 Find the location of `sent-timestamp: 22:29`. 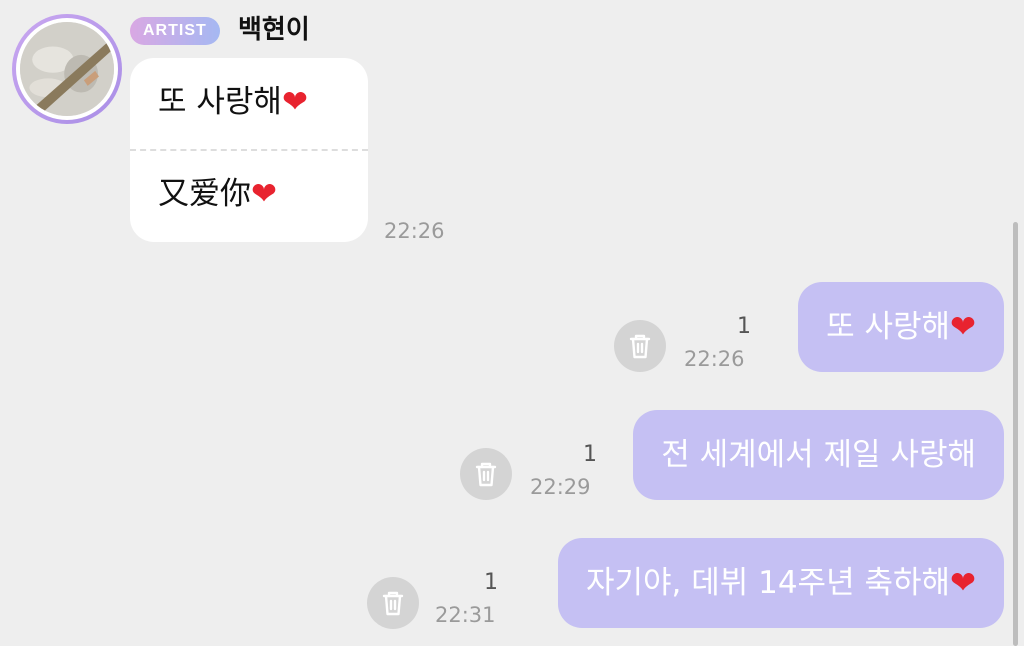

sent-timestamp: 22:29 is located at coordinates (560, 487).